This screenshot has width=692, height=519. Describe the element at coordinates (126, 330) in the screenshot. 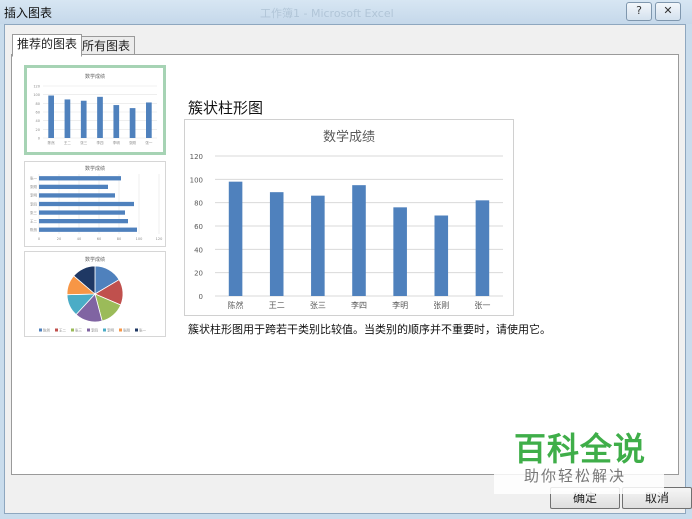

I see `thumb-legend-label: 张刚` at that location.